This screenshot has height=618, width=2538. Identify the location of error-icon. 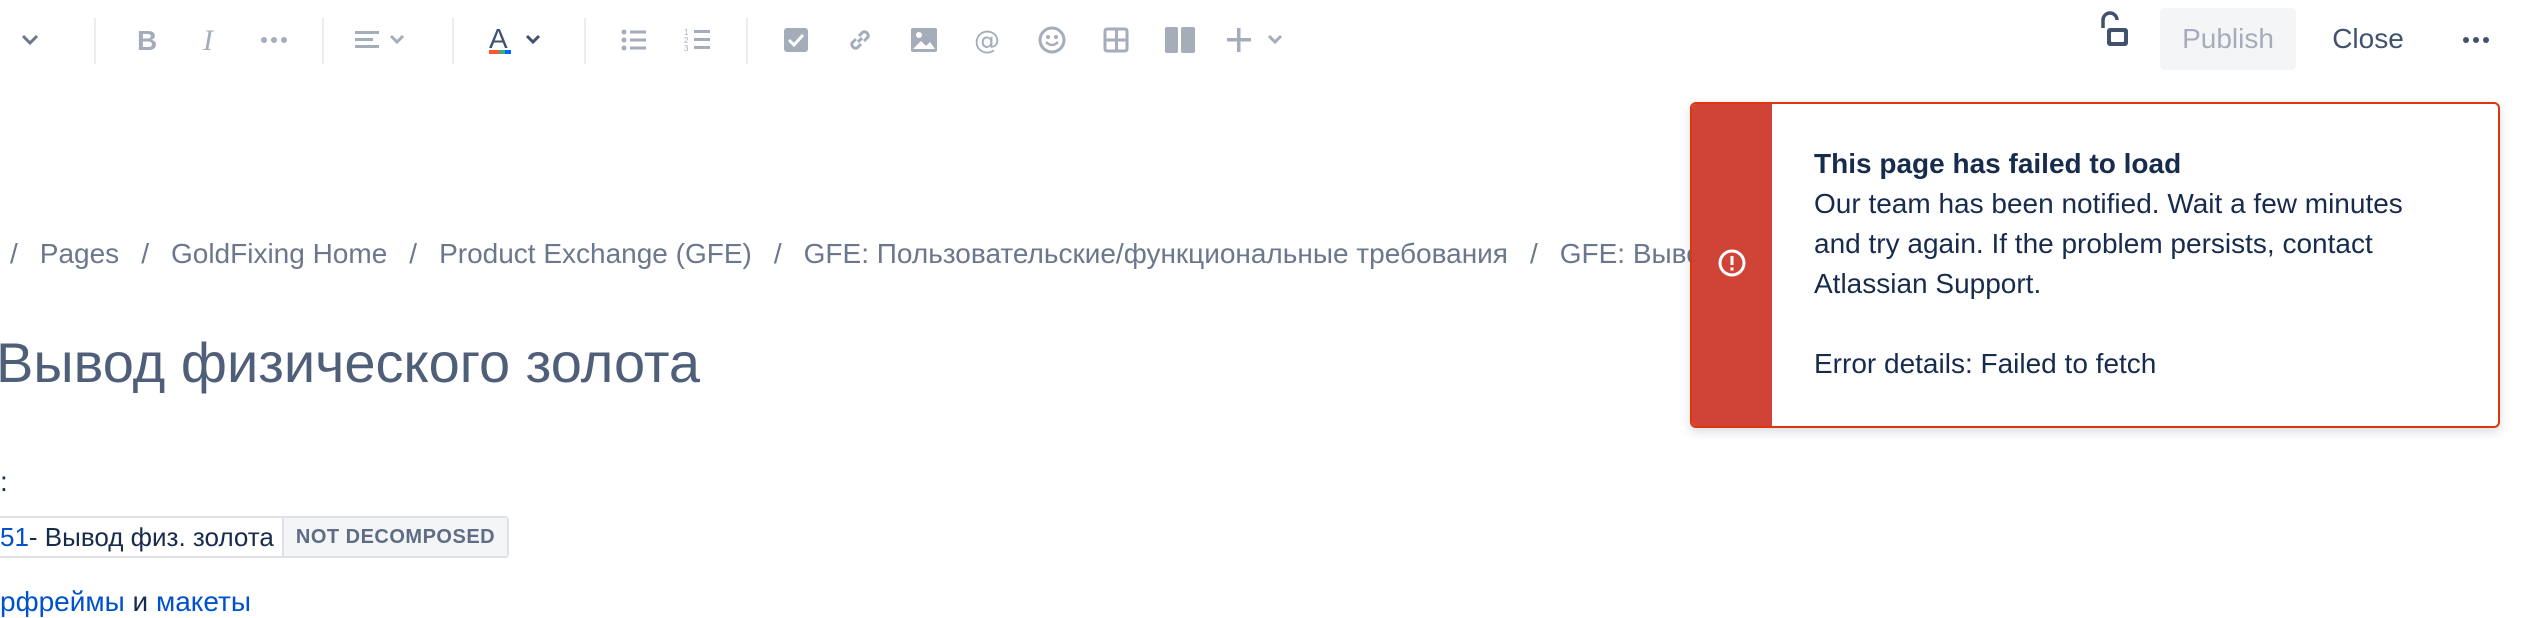
(1732, 265).